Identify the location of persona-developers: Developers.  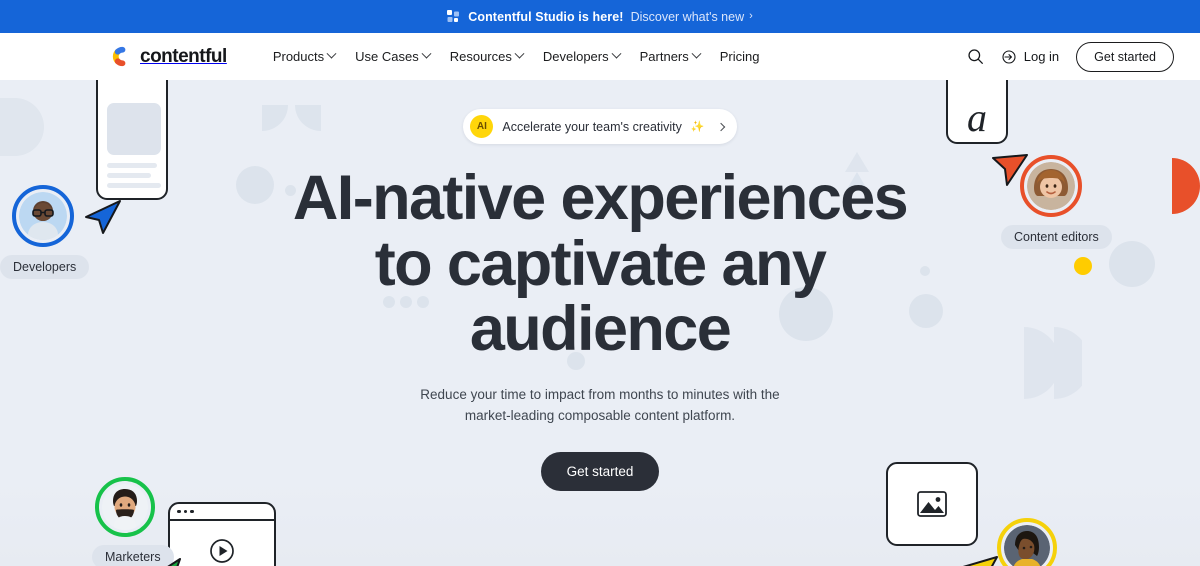
(45, 232).